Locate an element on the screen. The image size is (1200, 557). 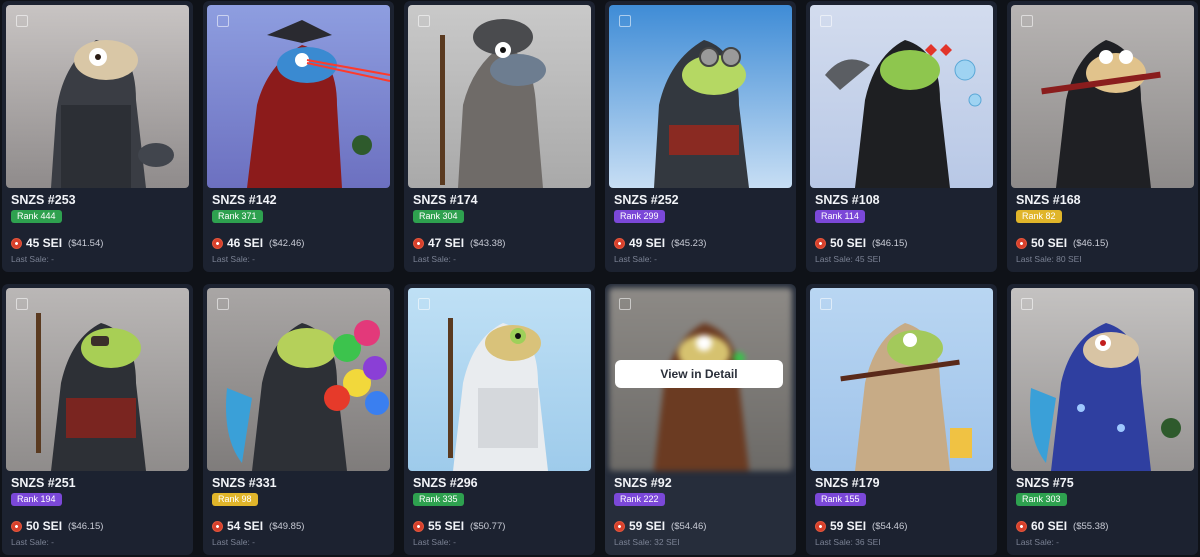
nft-title: SNZS #92 is located at coordinates (643, 483).